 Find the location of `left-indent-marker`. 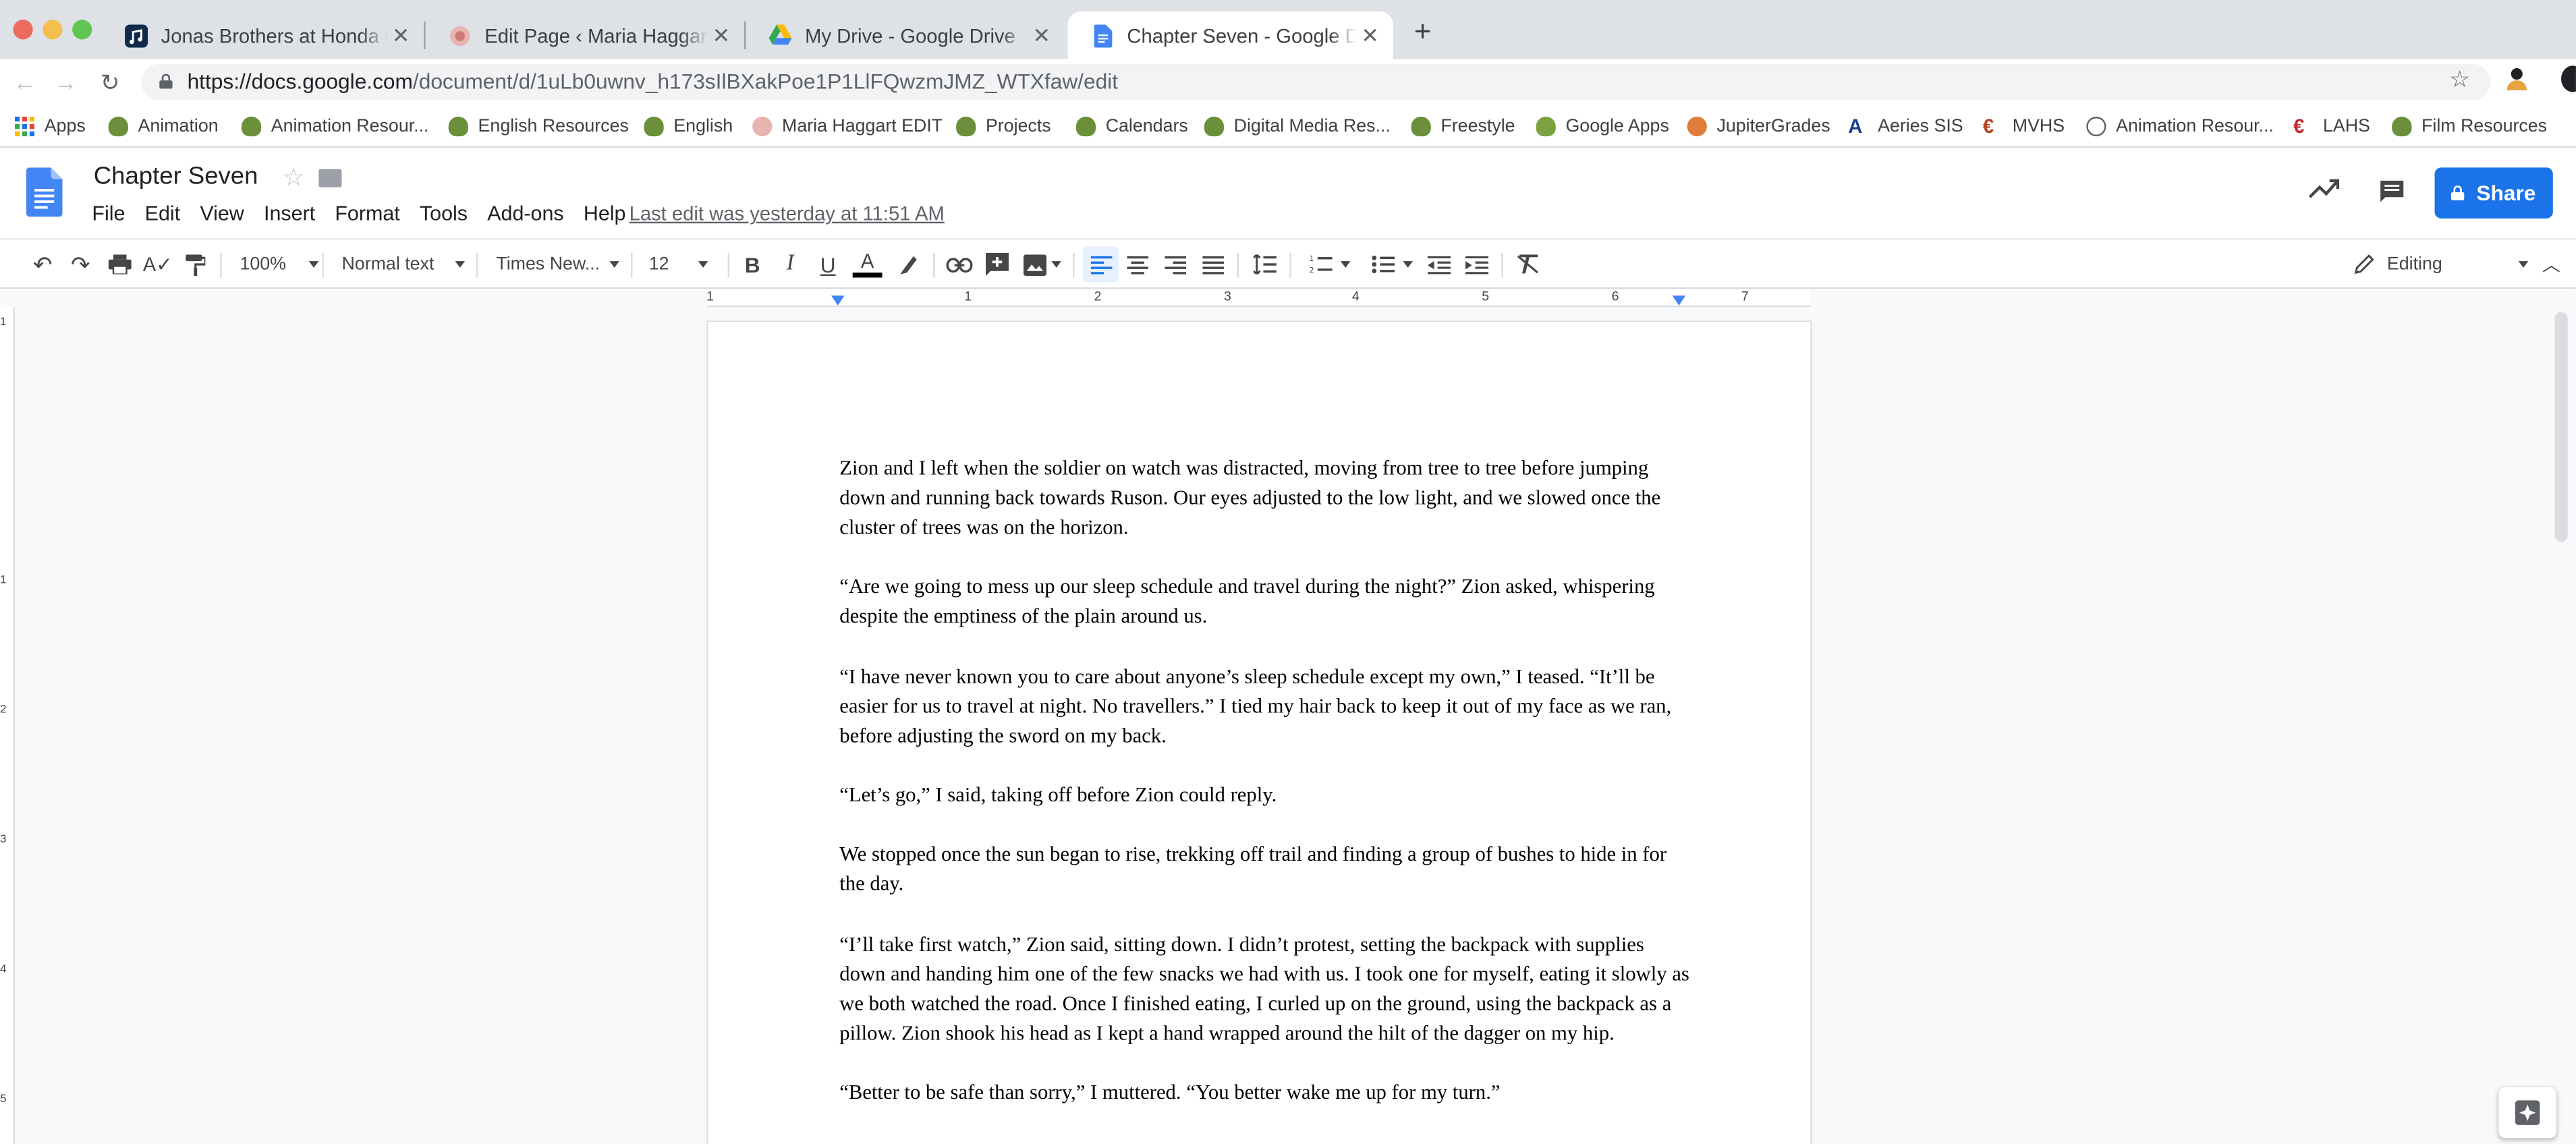

left-indent-marker is located at coordinates (838, 300).